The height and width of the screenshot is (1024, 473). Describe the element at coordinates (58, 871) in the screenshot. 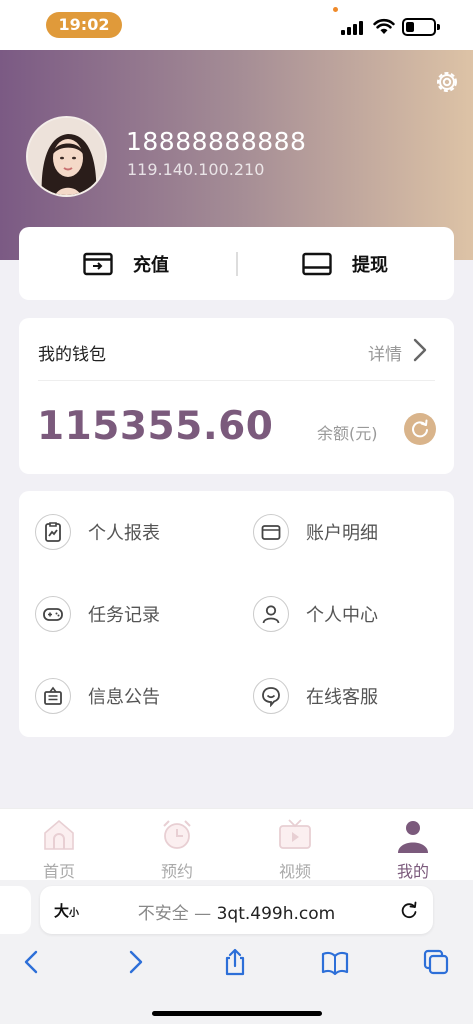

I see `tab-label: 首页` at that location.